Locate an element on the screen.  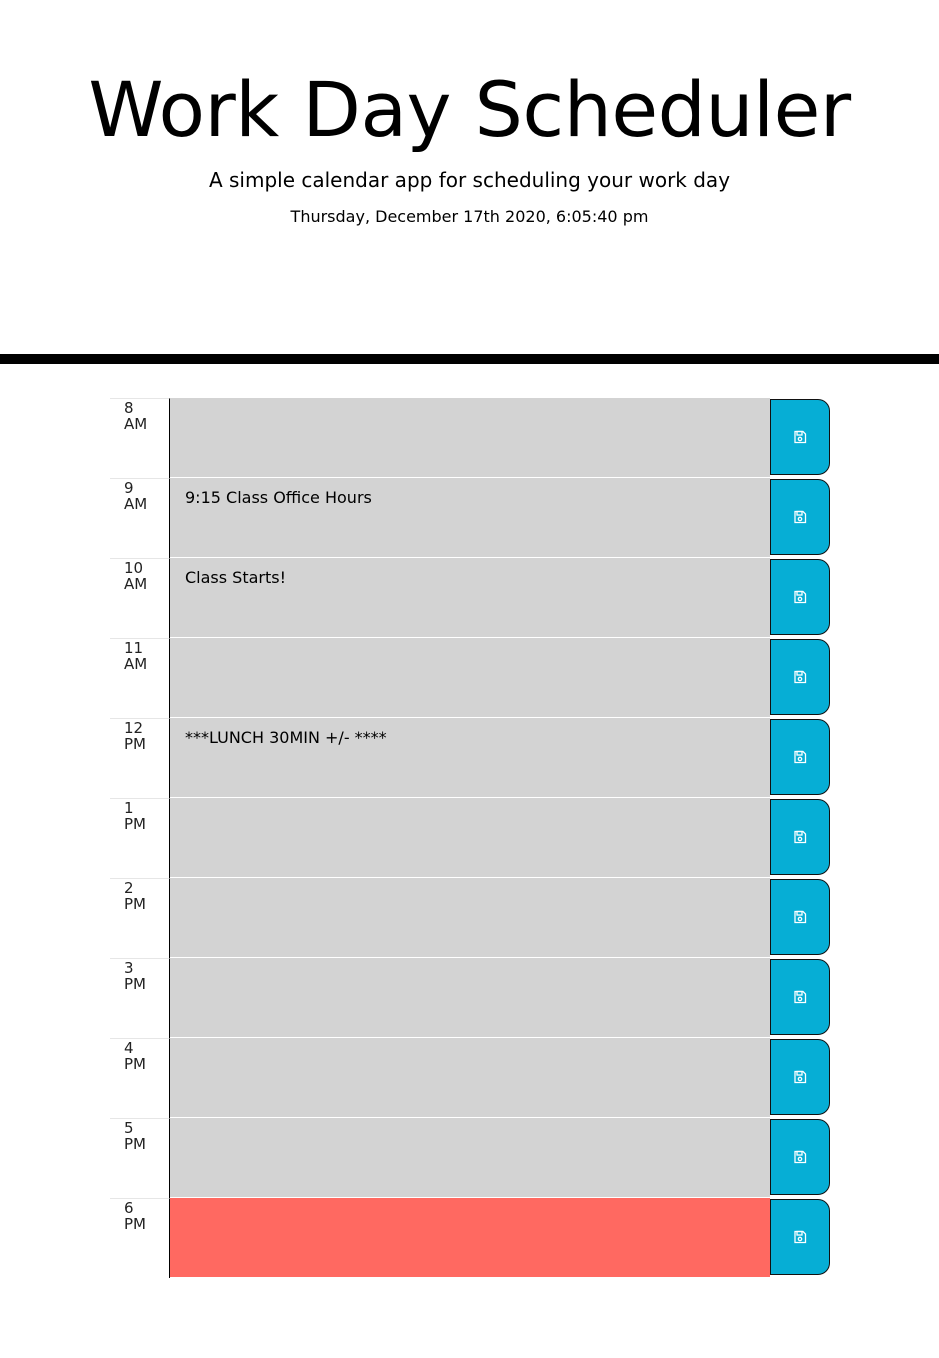
event-description-input: Class Starts! is located at coordinates (470, 598).